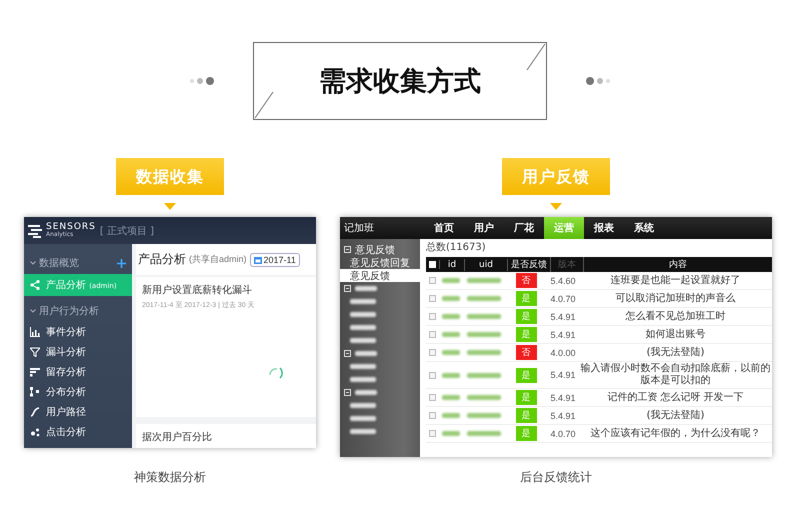 The height and width of the screenshot is (528, 800). I want to click on sidebar-item: 意见反馈回复, so click(380, 262).